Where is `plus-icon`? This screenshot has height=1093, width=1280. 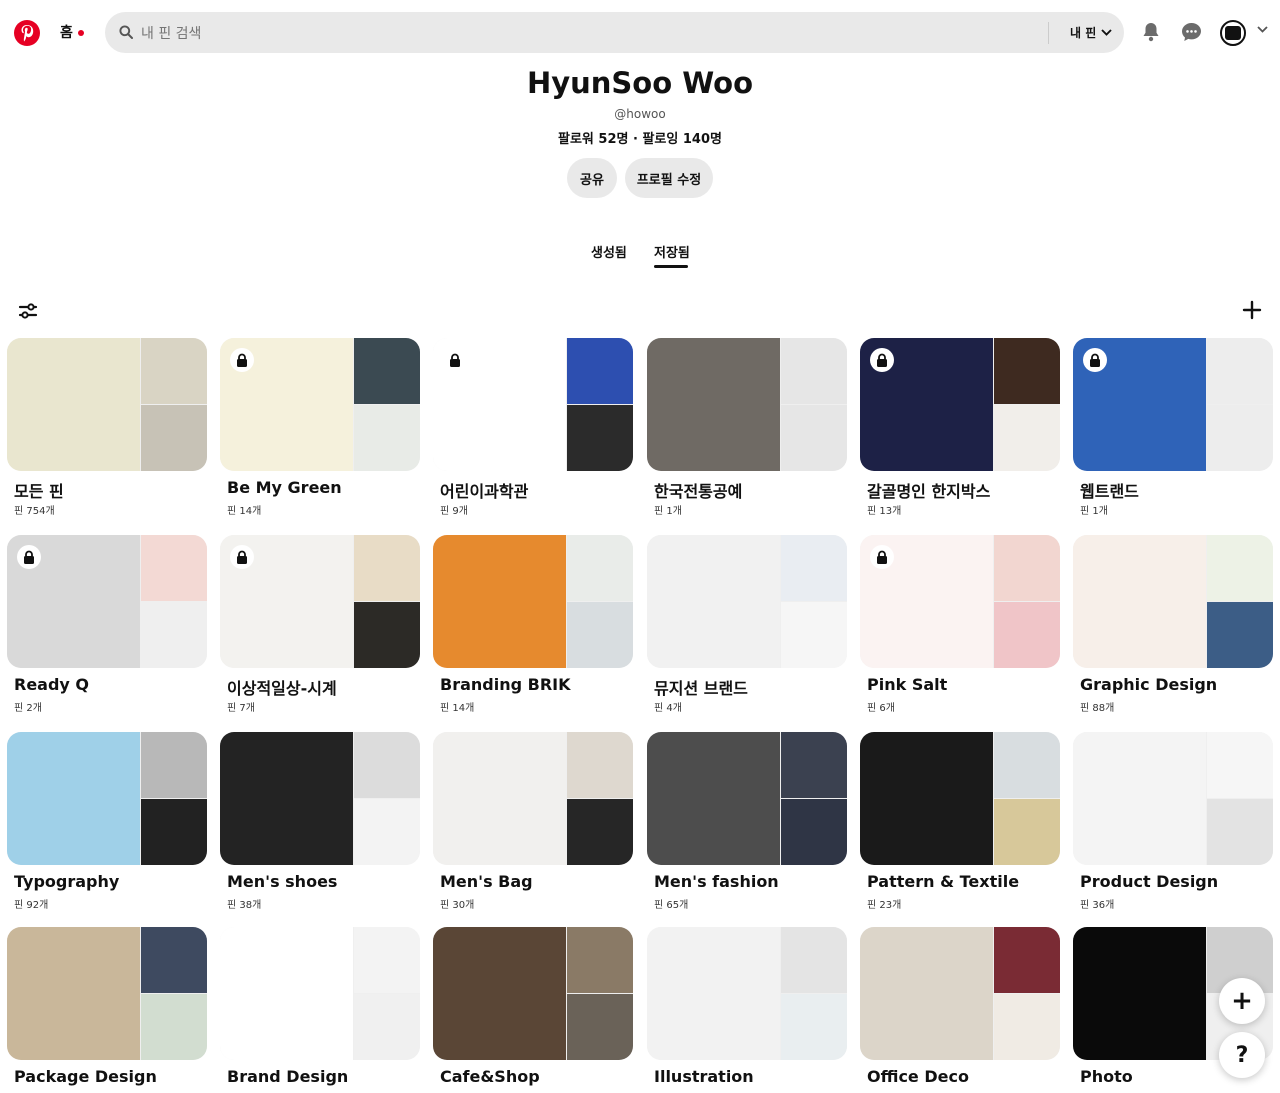 plus-icon is located at coordinates (1252, 310).